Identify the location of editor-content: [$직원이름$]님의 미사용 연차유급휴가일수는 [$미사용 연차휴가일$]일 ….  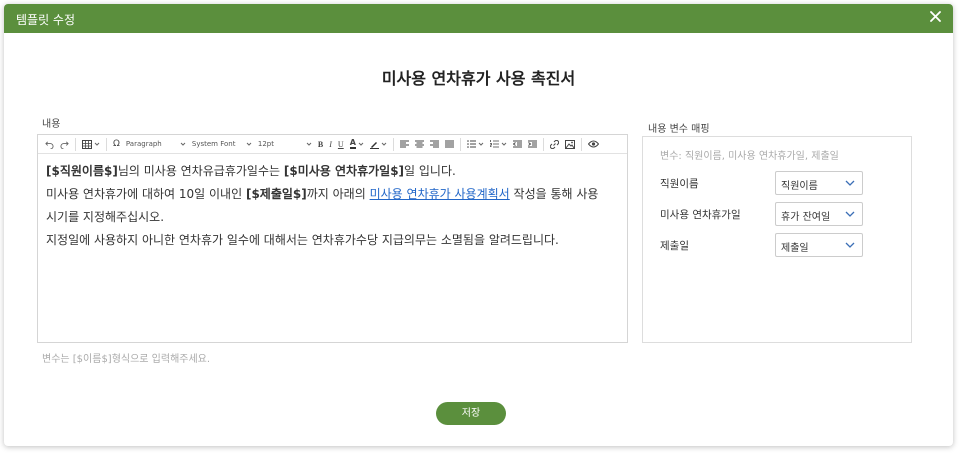
(332, 206).